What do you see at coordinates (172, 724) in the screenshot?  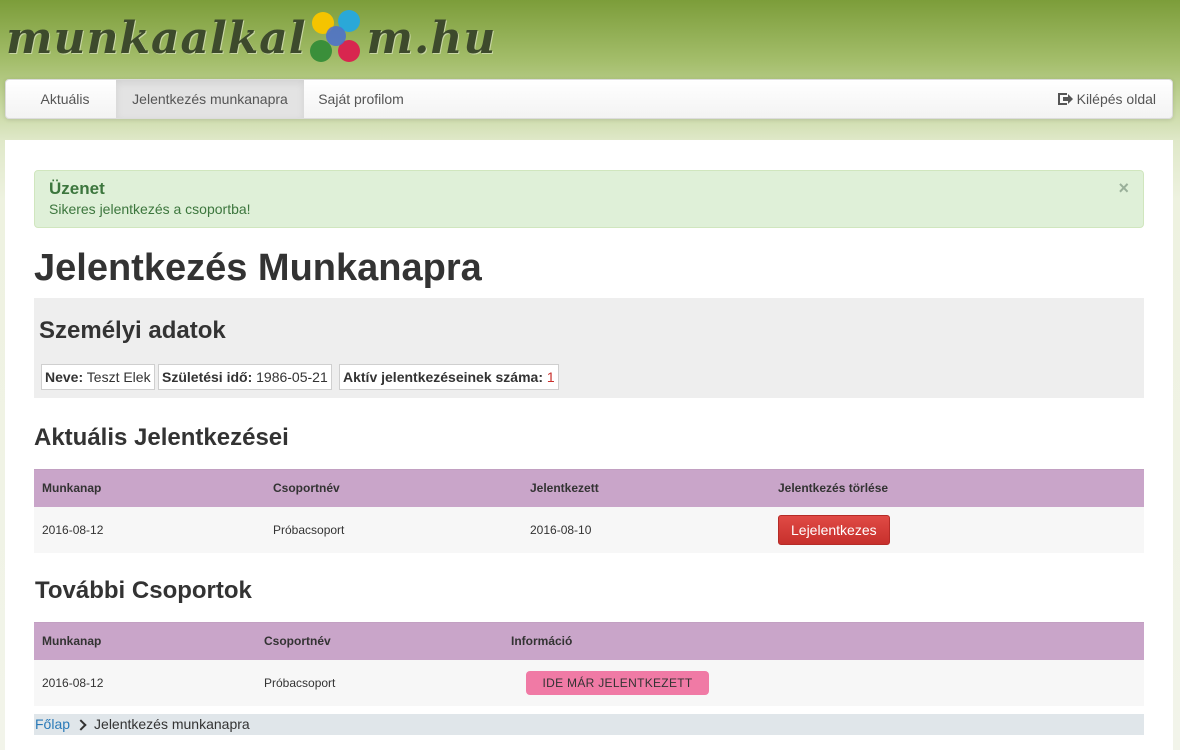 I see `breadcrumb-current: Jelentkezés munkanapra` at bounding box center [172, 724].